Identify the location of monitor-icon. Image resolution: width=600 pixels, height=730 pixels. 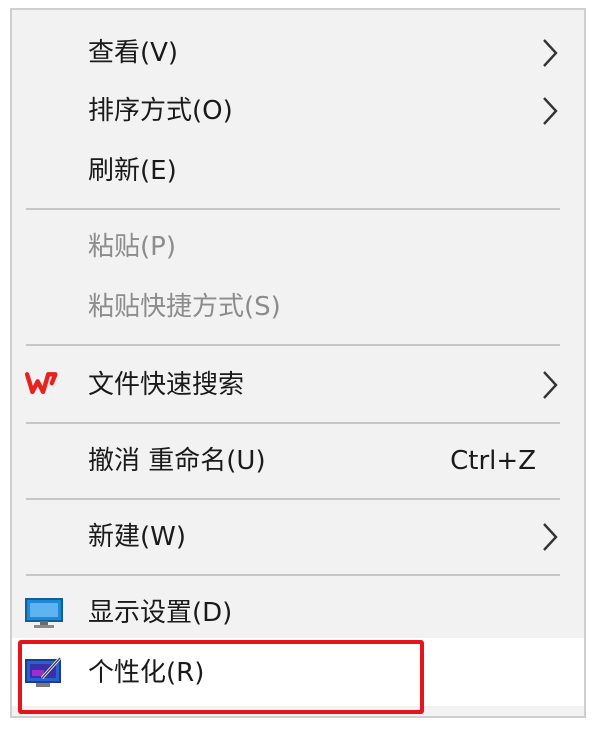
(44, 613).